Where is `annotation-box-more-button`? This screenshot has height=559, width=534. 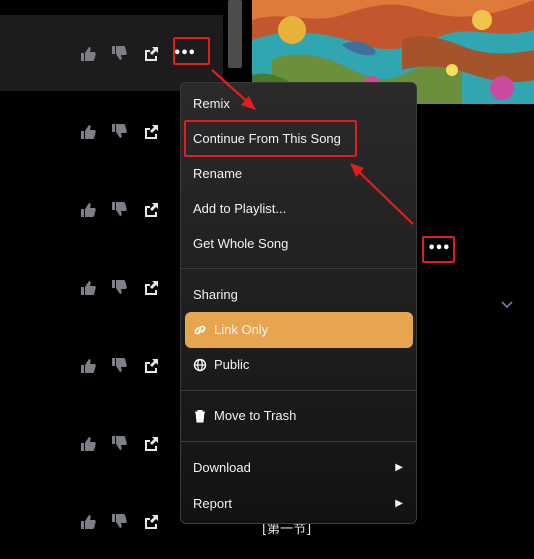 annotation-box-more-button is located at coordinates (191, 51).